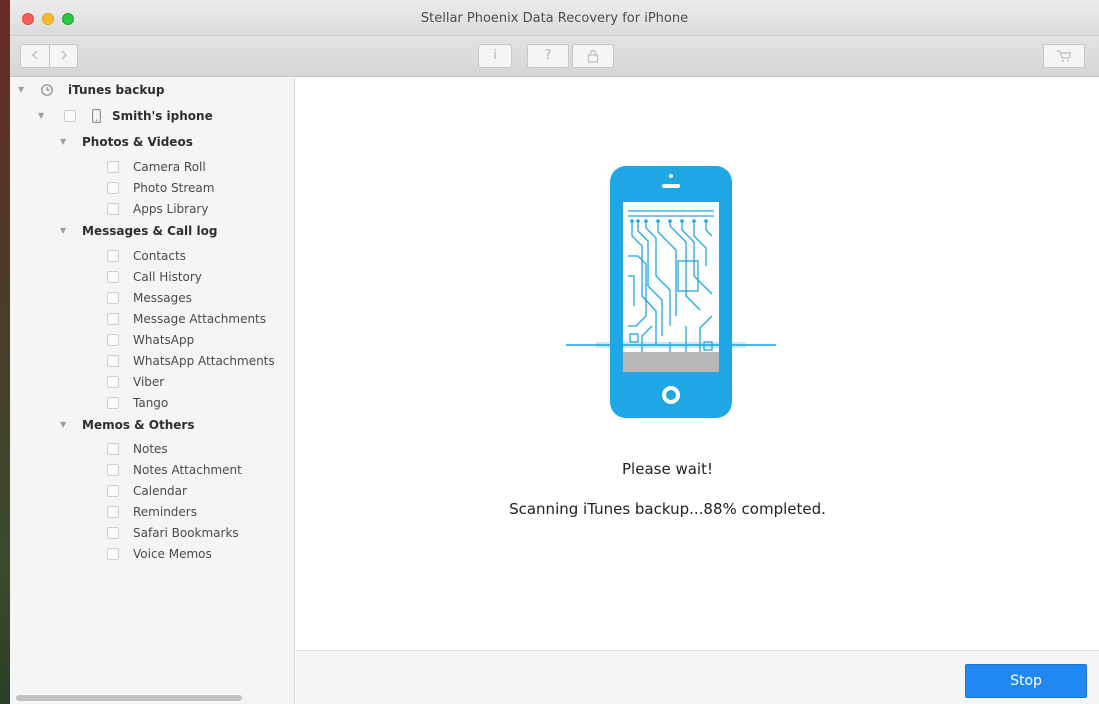 This screenshot has height=704, width=1099. Describe the element at coordinates (172, 554) in the screenshot. I see `item-label: Voice Memos` at that location.